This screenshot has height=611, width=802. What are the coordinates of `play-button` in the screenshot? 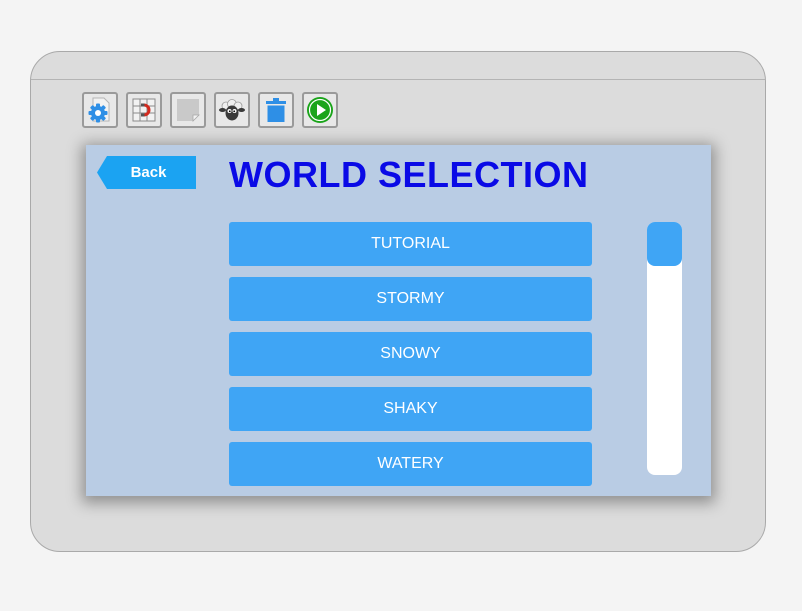 It's located at (320, 110).